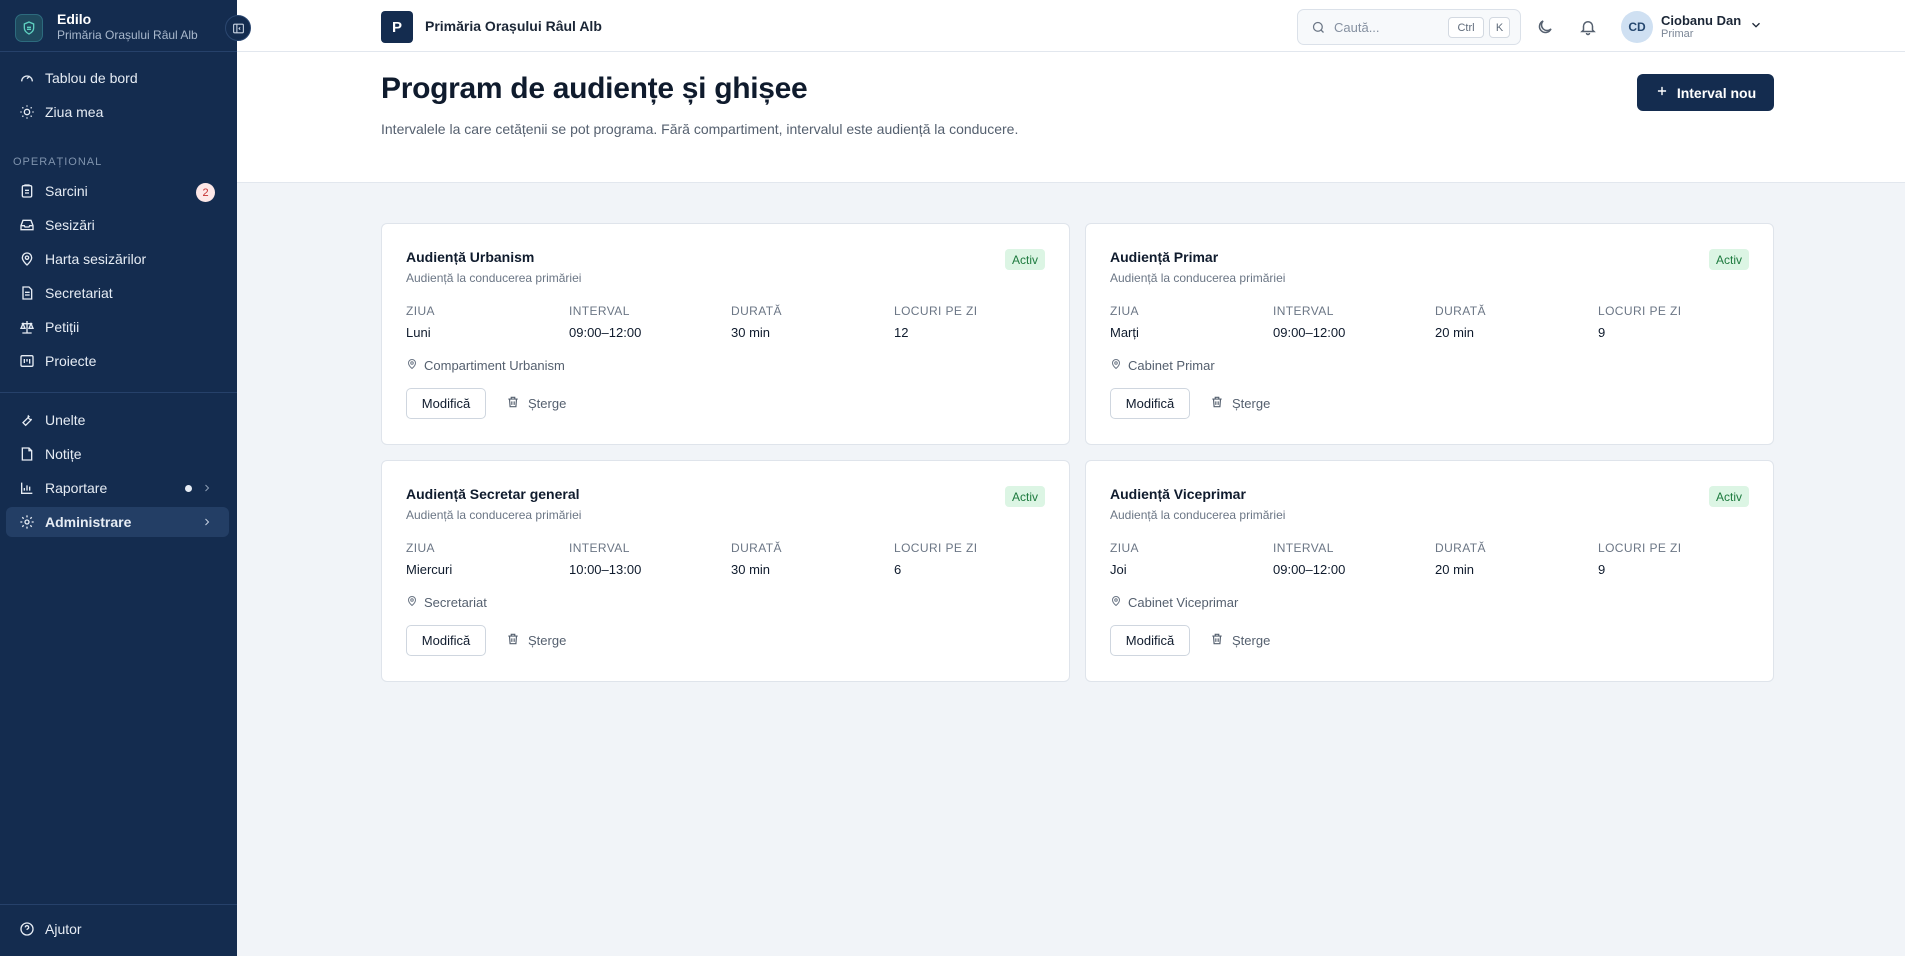  What do you see at coordinates (88, 522) in the screenshot?
I see `sidebar-item-label: Administrare` at bounding box center [88, 522].